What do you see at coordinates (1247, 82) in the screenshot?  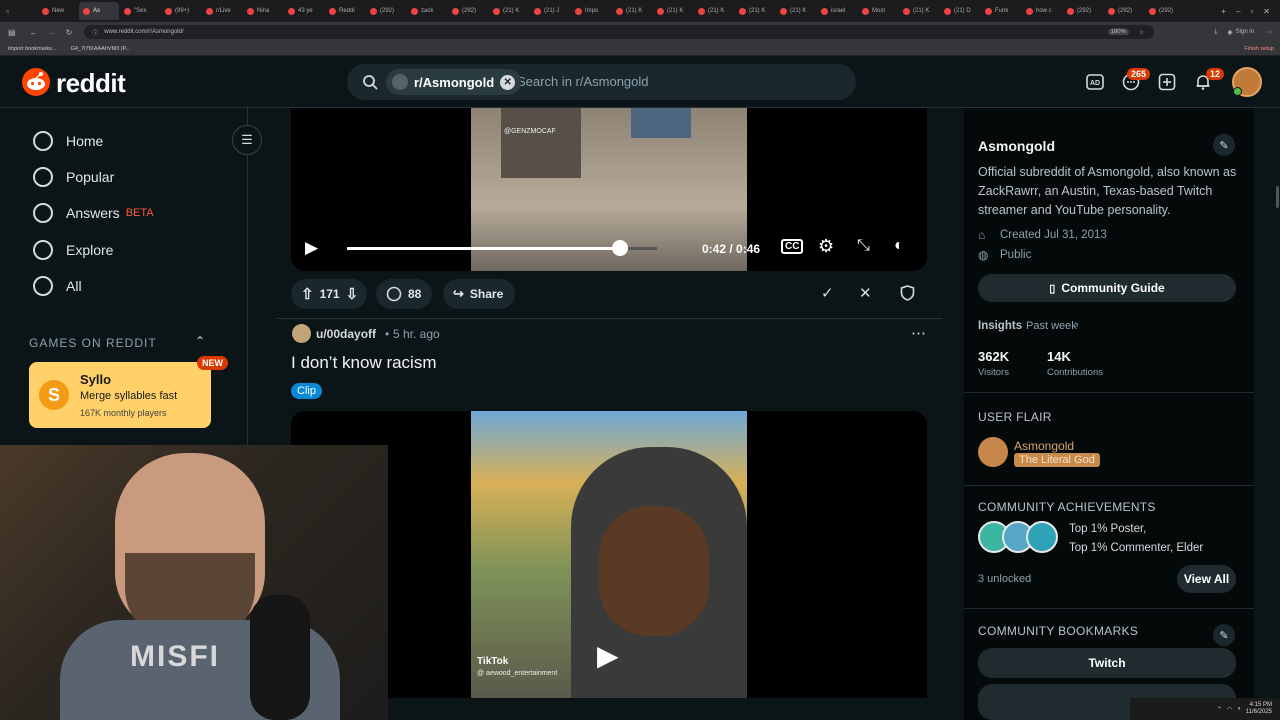 I see `user-avatar` at bounding box center [1247, 82].